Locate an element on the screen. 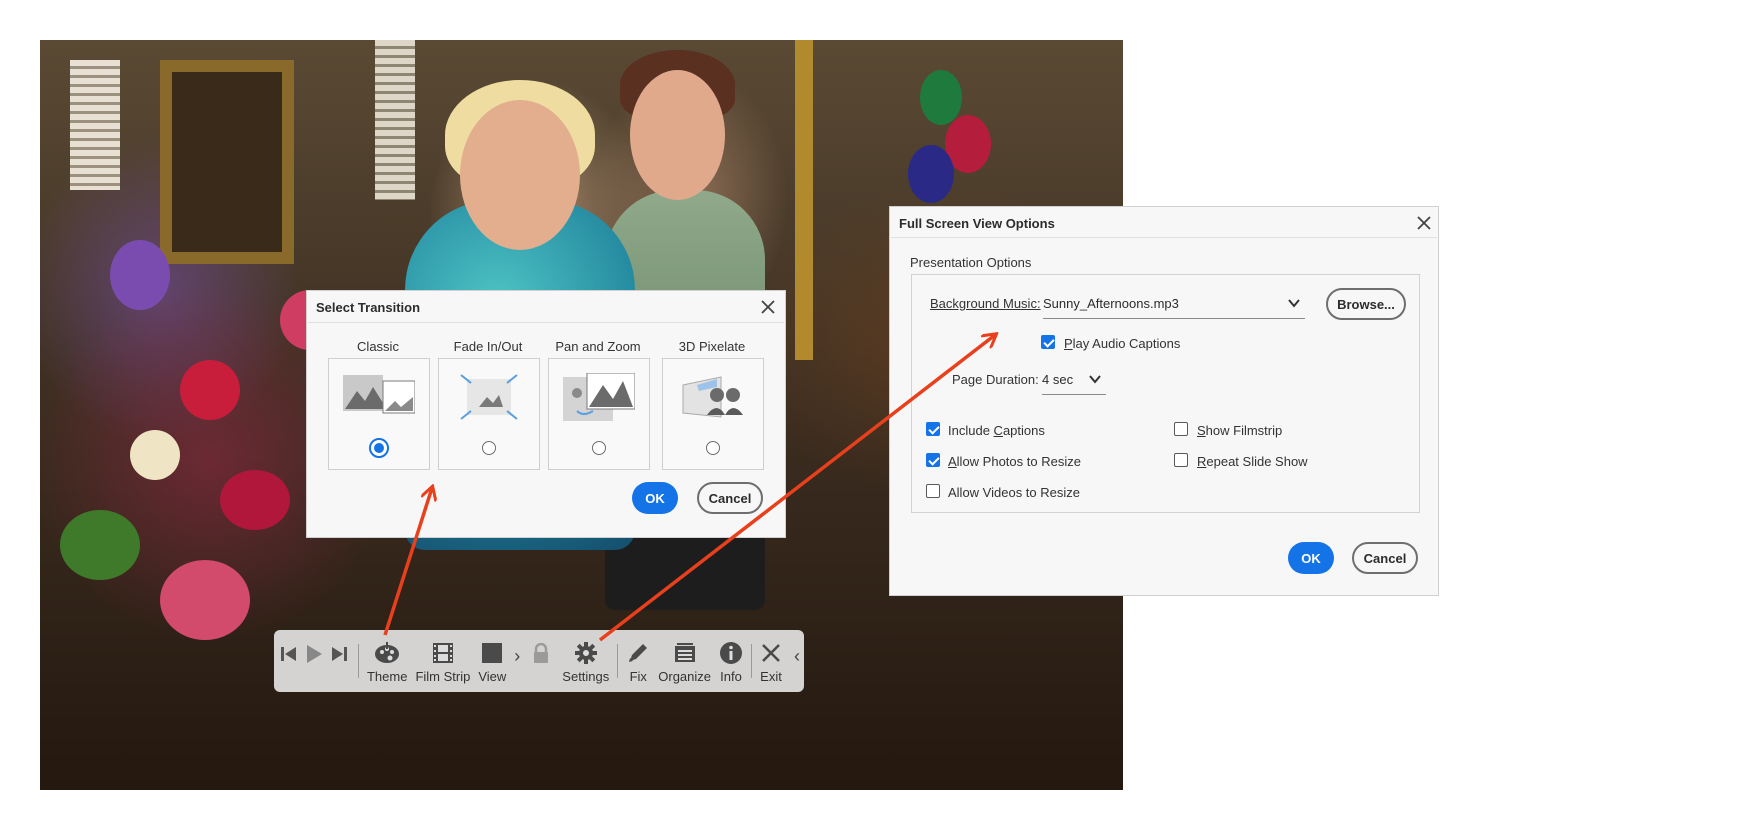  transition-option-fade is located at coordinates (489, 414).